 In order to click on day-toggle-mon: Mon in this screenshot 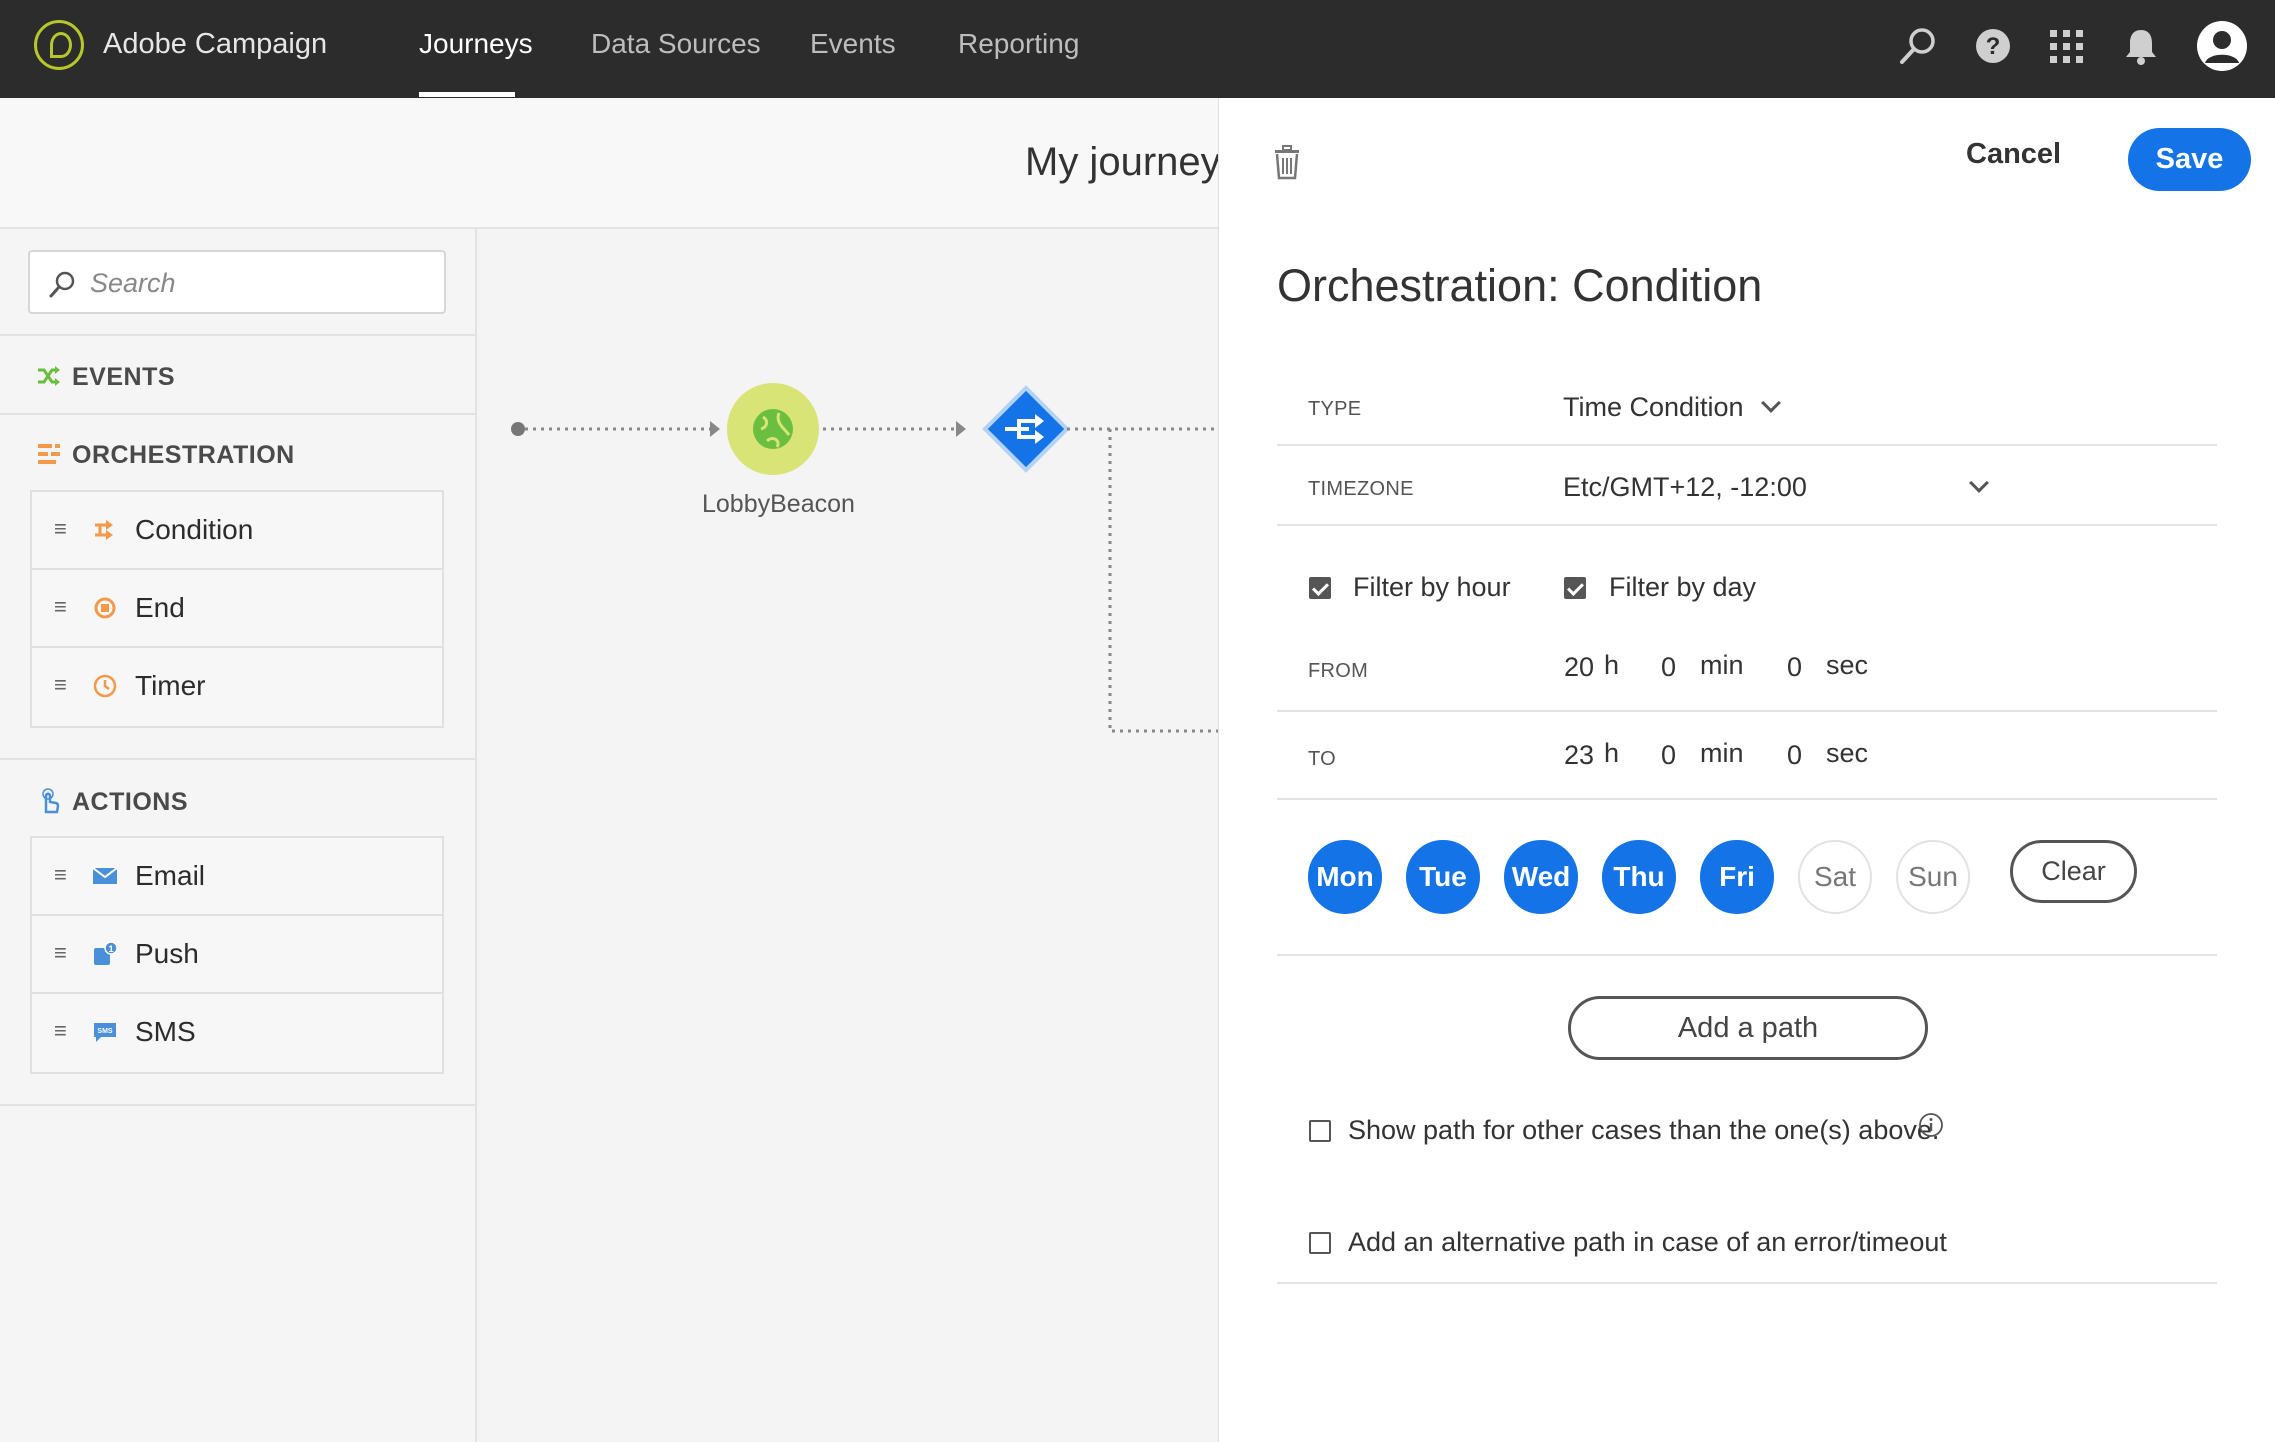, I will do `click(1345, 877)`.